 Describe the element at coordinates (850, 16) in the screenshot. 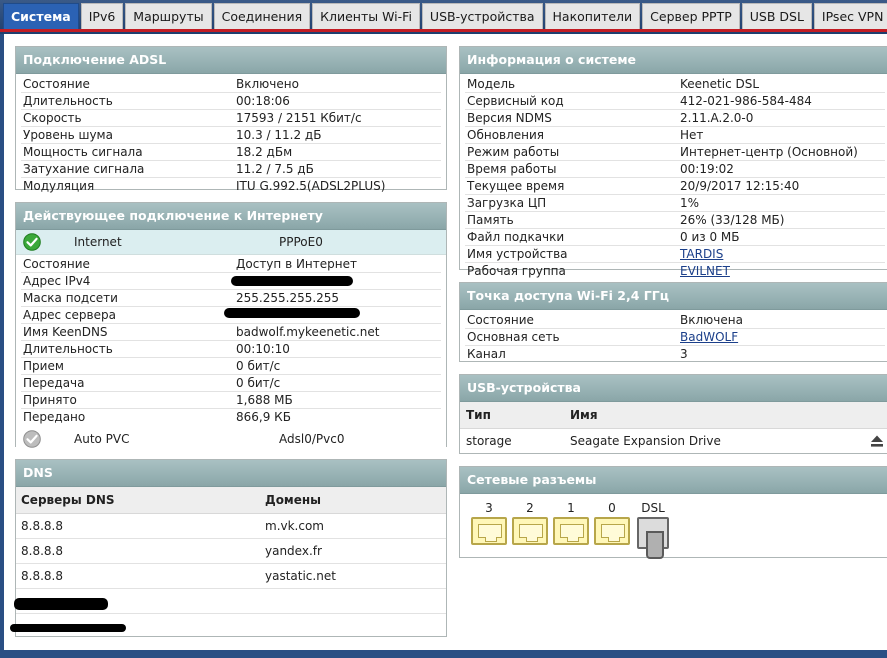

I see `tab-9: IPsec VPN` at that location.